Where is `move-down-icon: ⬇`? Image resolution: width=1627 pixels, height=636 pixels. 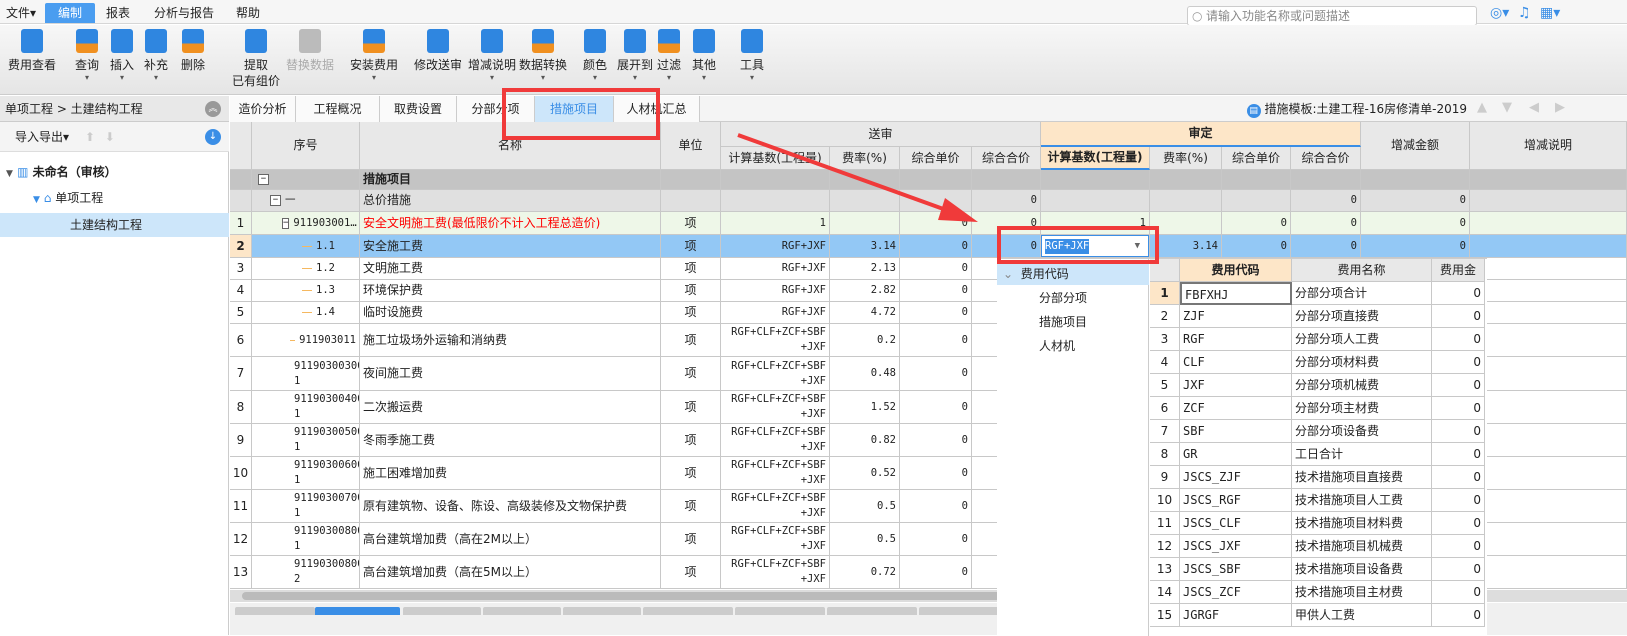 move-down-icon: ⬇ is located at coordinates (110, 137).